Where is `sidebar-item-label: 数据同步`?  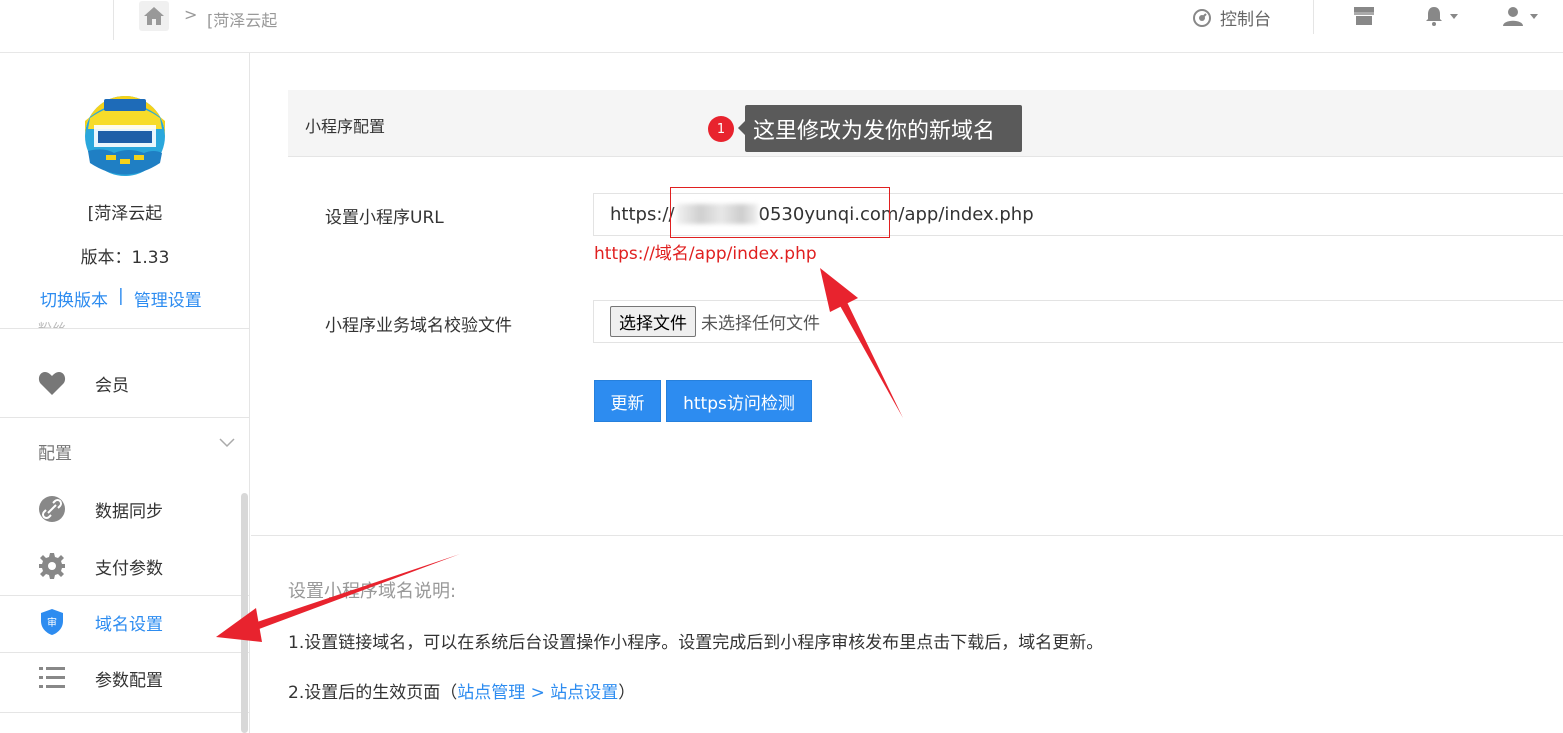
sidebar-item-label: 数据同步 is located at coordinates (129, 511).